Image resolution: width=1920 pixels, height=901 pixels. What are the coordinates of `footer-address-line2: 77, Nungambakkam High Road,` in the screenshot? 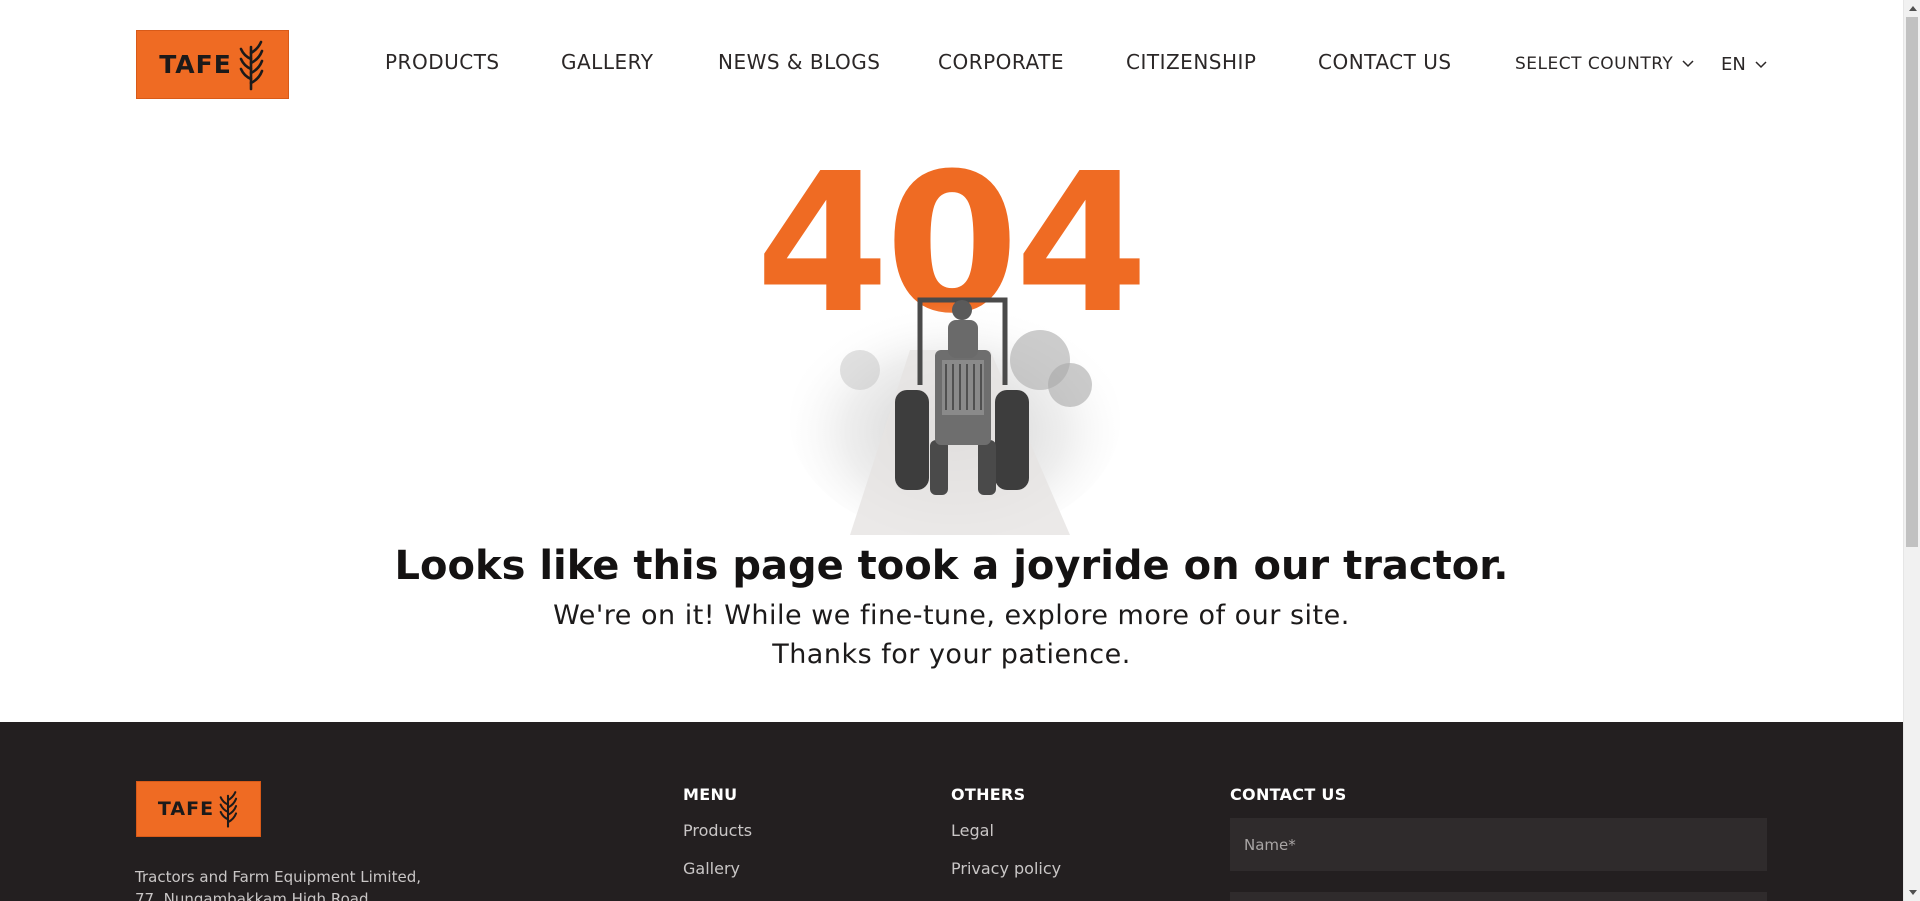 It's located at (254, 895).